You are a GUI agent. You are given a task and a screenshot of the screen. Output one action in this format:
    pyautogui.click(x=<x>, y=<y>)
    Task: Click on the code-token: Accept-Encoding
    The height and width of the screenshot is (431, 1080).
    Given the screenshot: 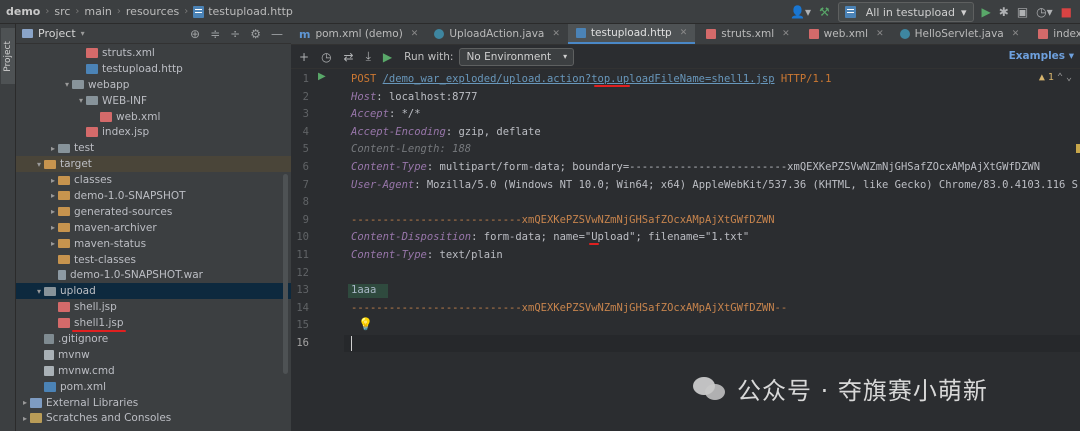 What is the action you would take?
    pyautogui.click(x=398, y=131)
    